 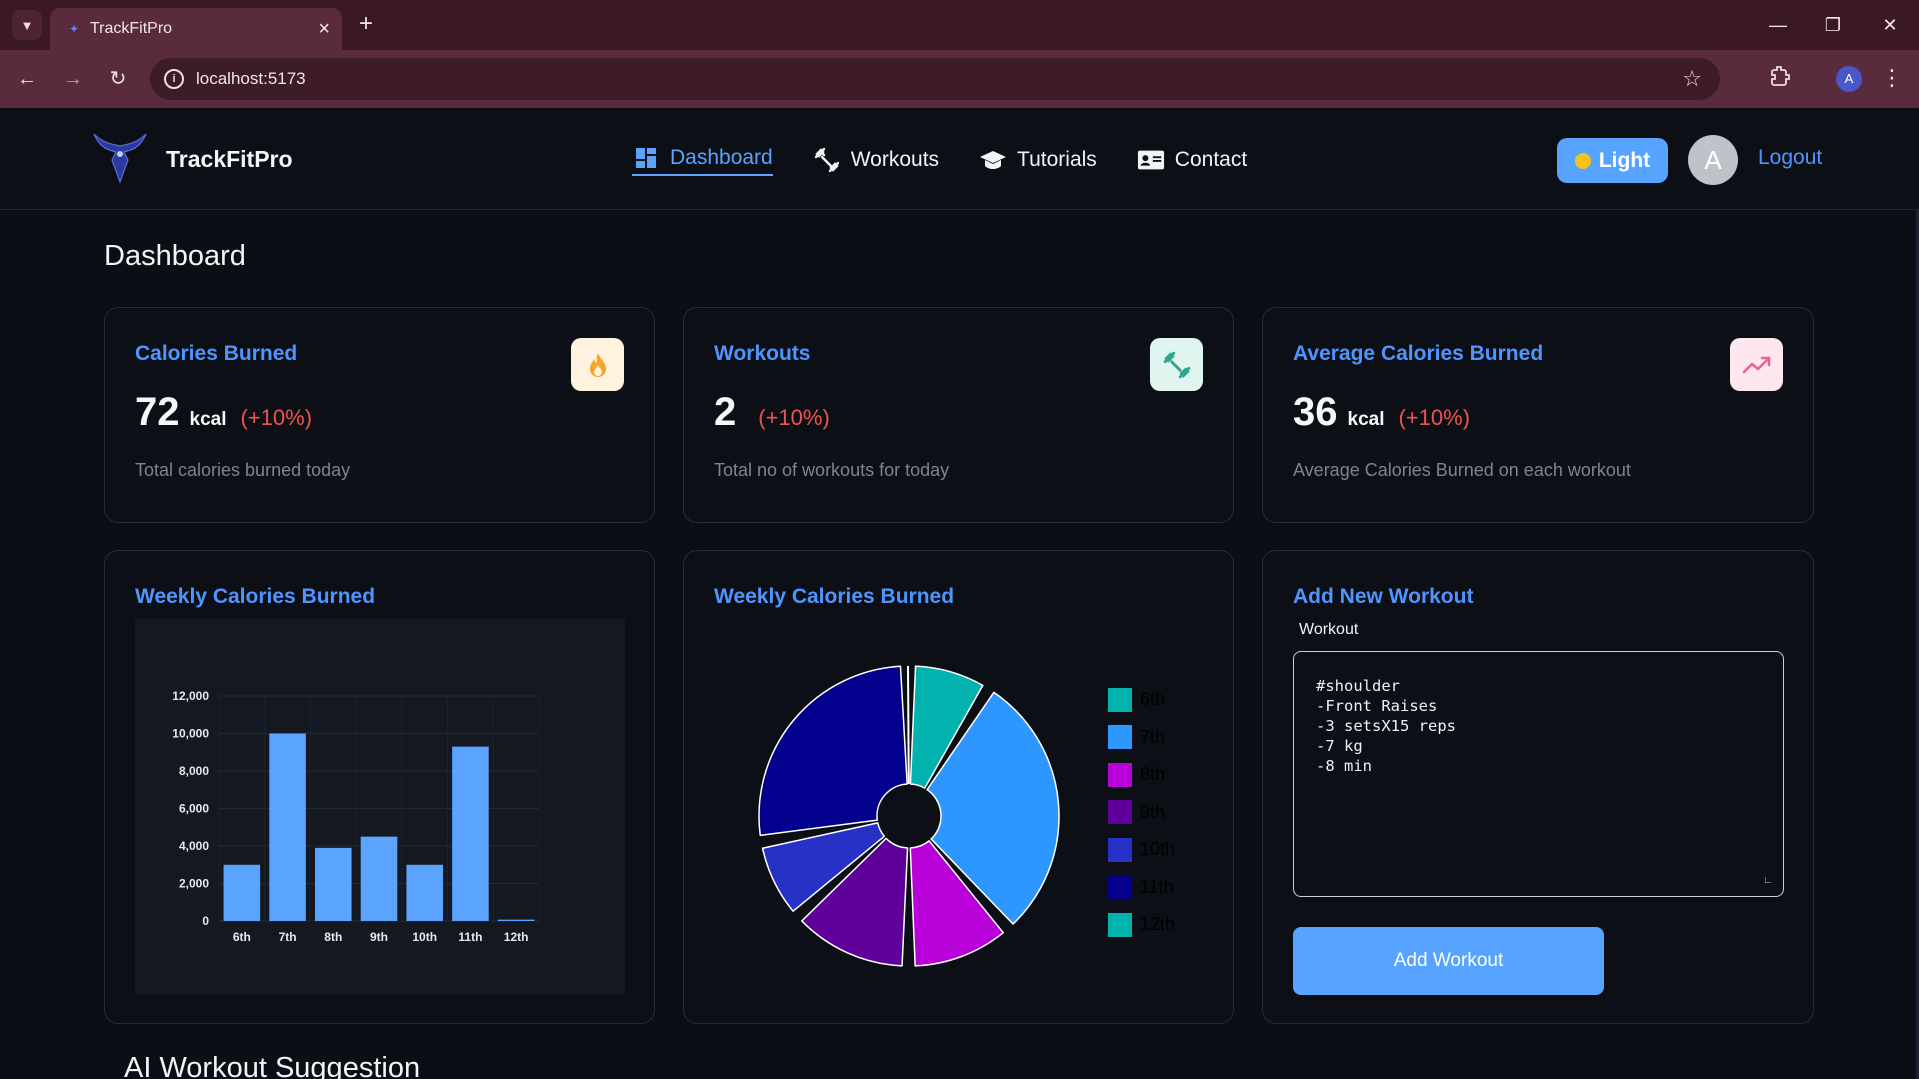 I want to click on bar-9th, so click(x=379, y=878).